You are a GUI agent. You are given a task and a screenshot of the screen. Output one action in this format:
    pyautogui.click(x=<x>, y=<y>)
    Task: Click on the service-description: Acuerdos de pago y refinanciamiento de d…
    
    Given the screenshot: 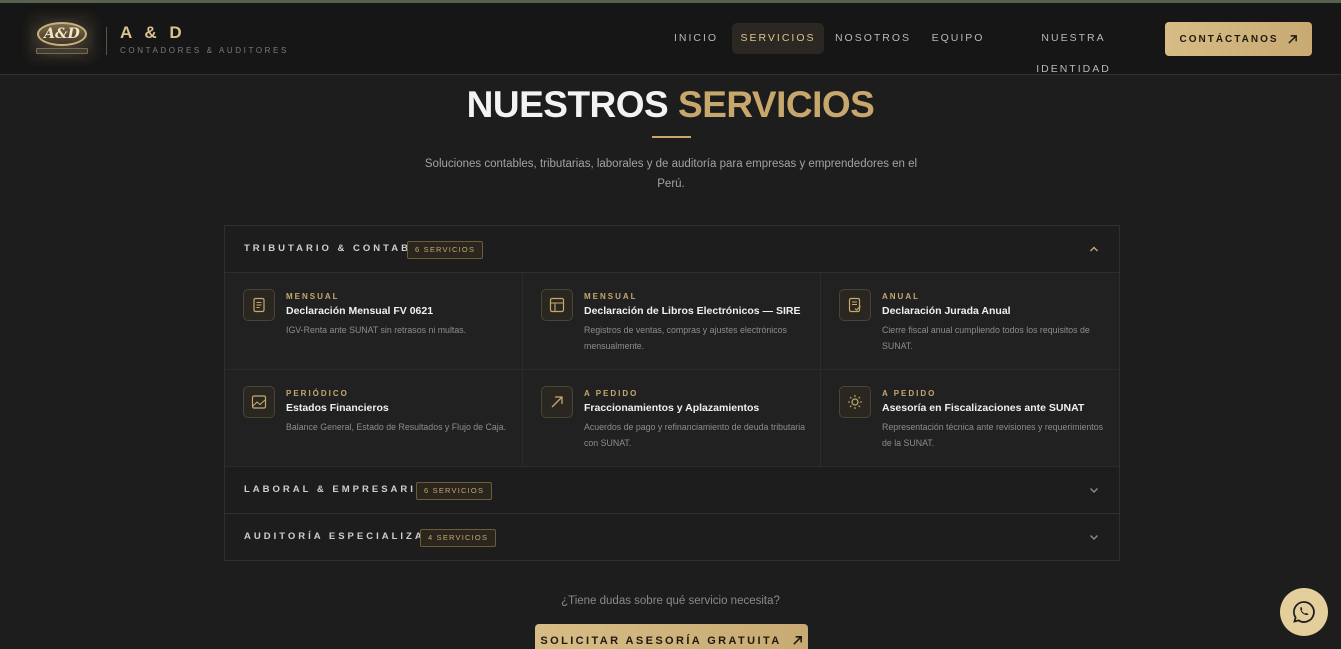 What is the action you would take?
    pyautogui.click(x=695, y=435)
    